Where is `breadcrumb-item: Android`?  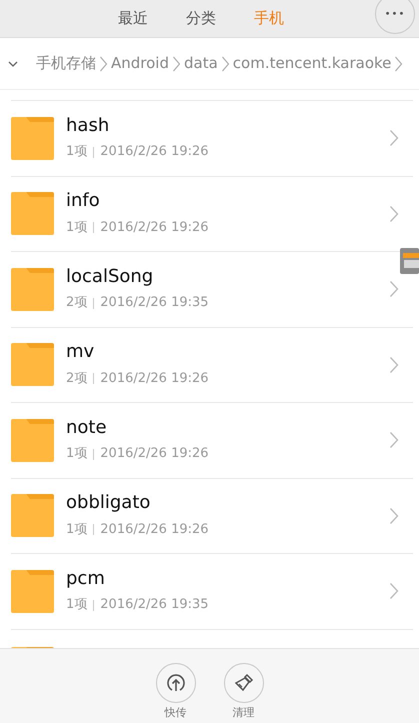
breadcrumb-item: Android is located at coordinates (140, 63).